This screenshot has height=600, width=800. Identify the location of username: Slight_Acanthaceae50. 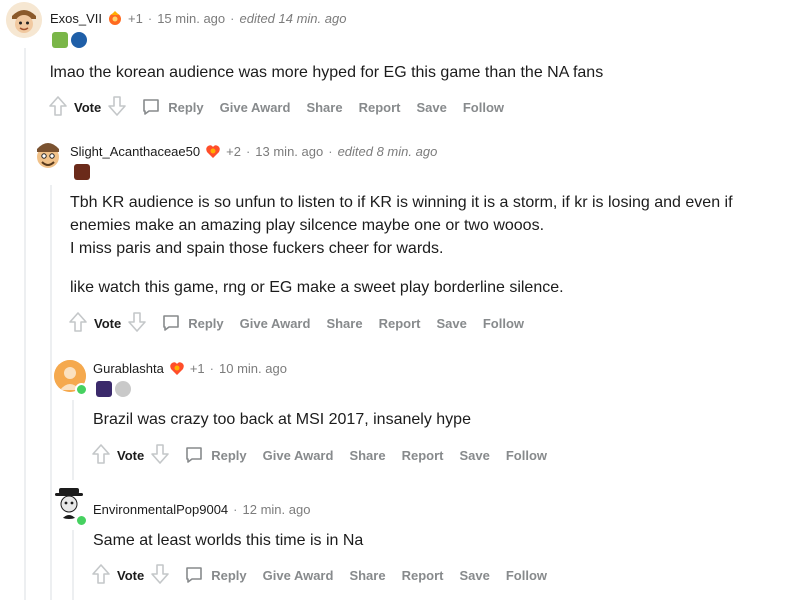
(135, 151).